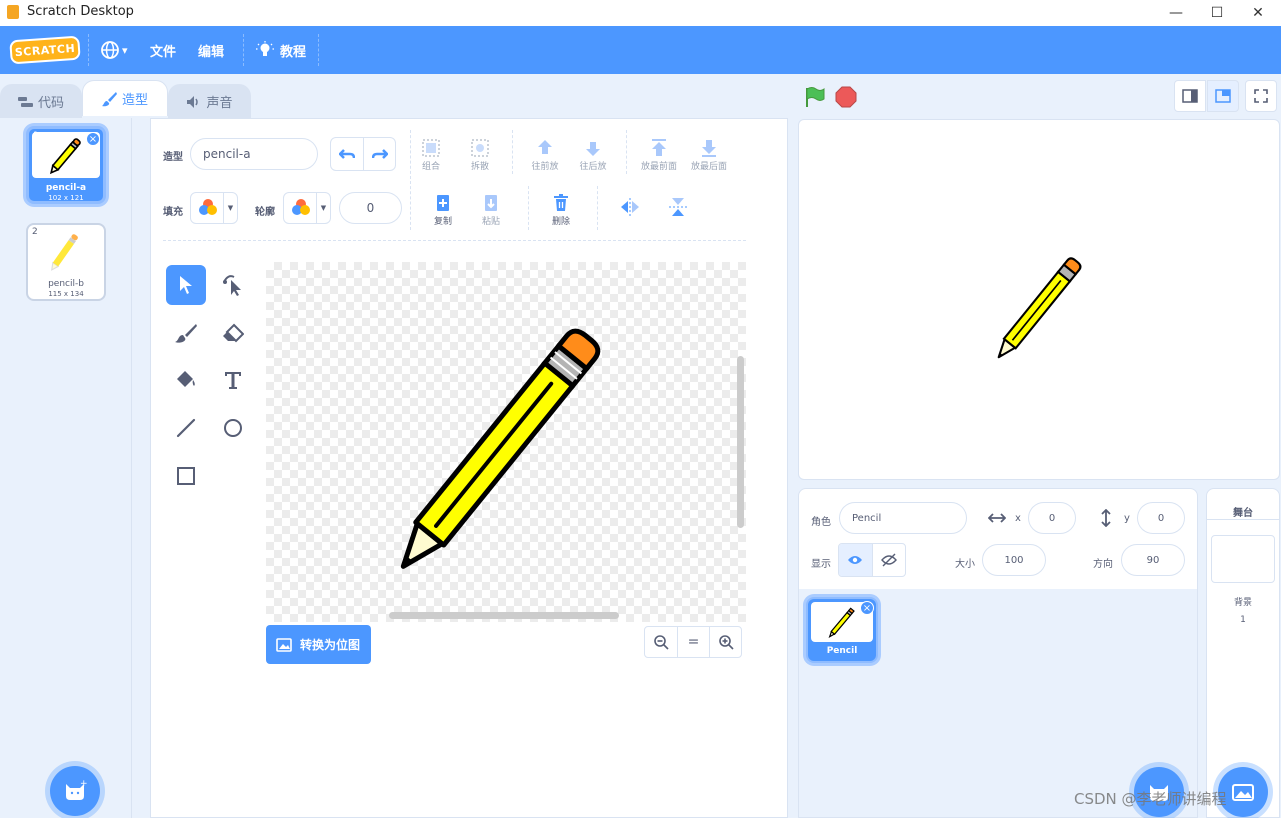 The image size is (1281, 818). What do you see at coordinates (347, 154) in the screenshot?
I see `undo-button` at bounding box center [347, 154].